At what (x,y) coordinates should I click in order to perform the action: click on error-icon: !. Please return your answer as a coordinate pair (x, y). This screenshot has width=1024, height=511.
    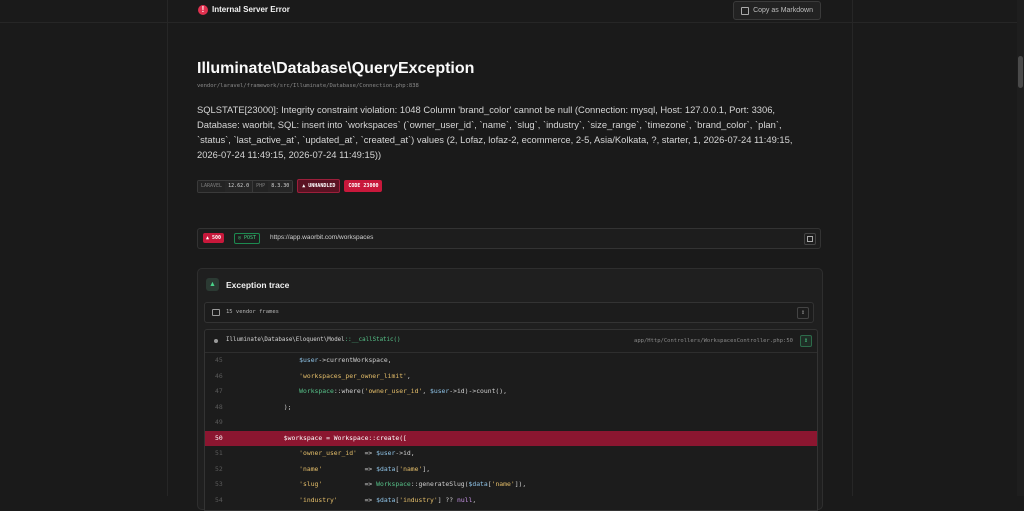
    Looking at the image, I should click on (203, 10).